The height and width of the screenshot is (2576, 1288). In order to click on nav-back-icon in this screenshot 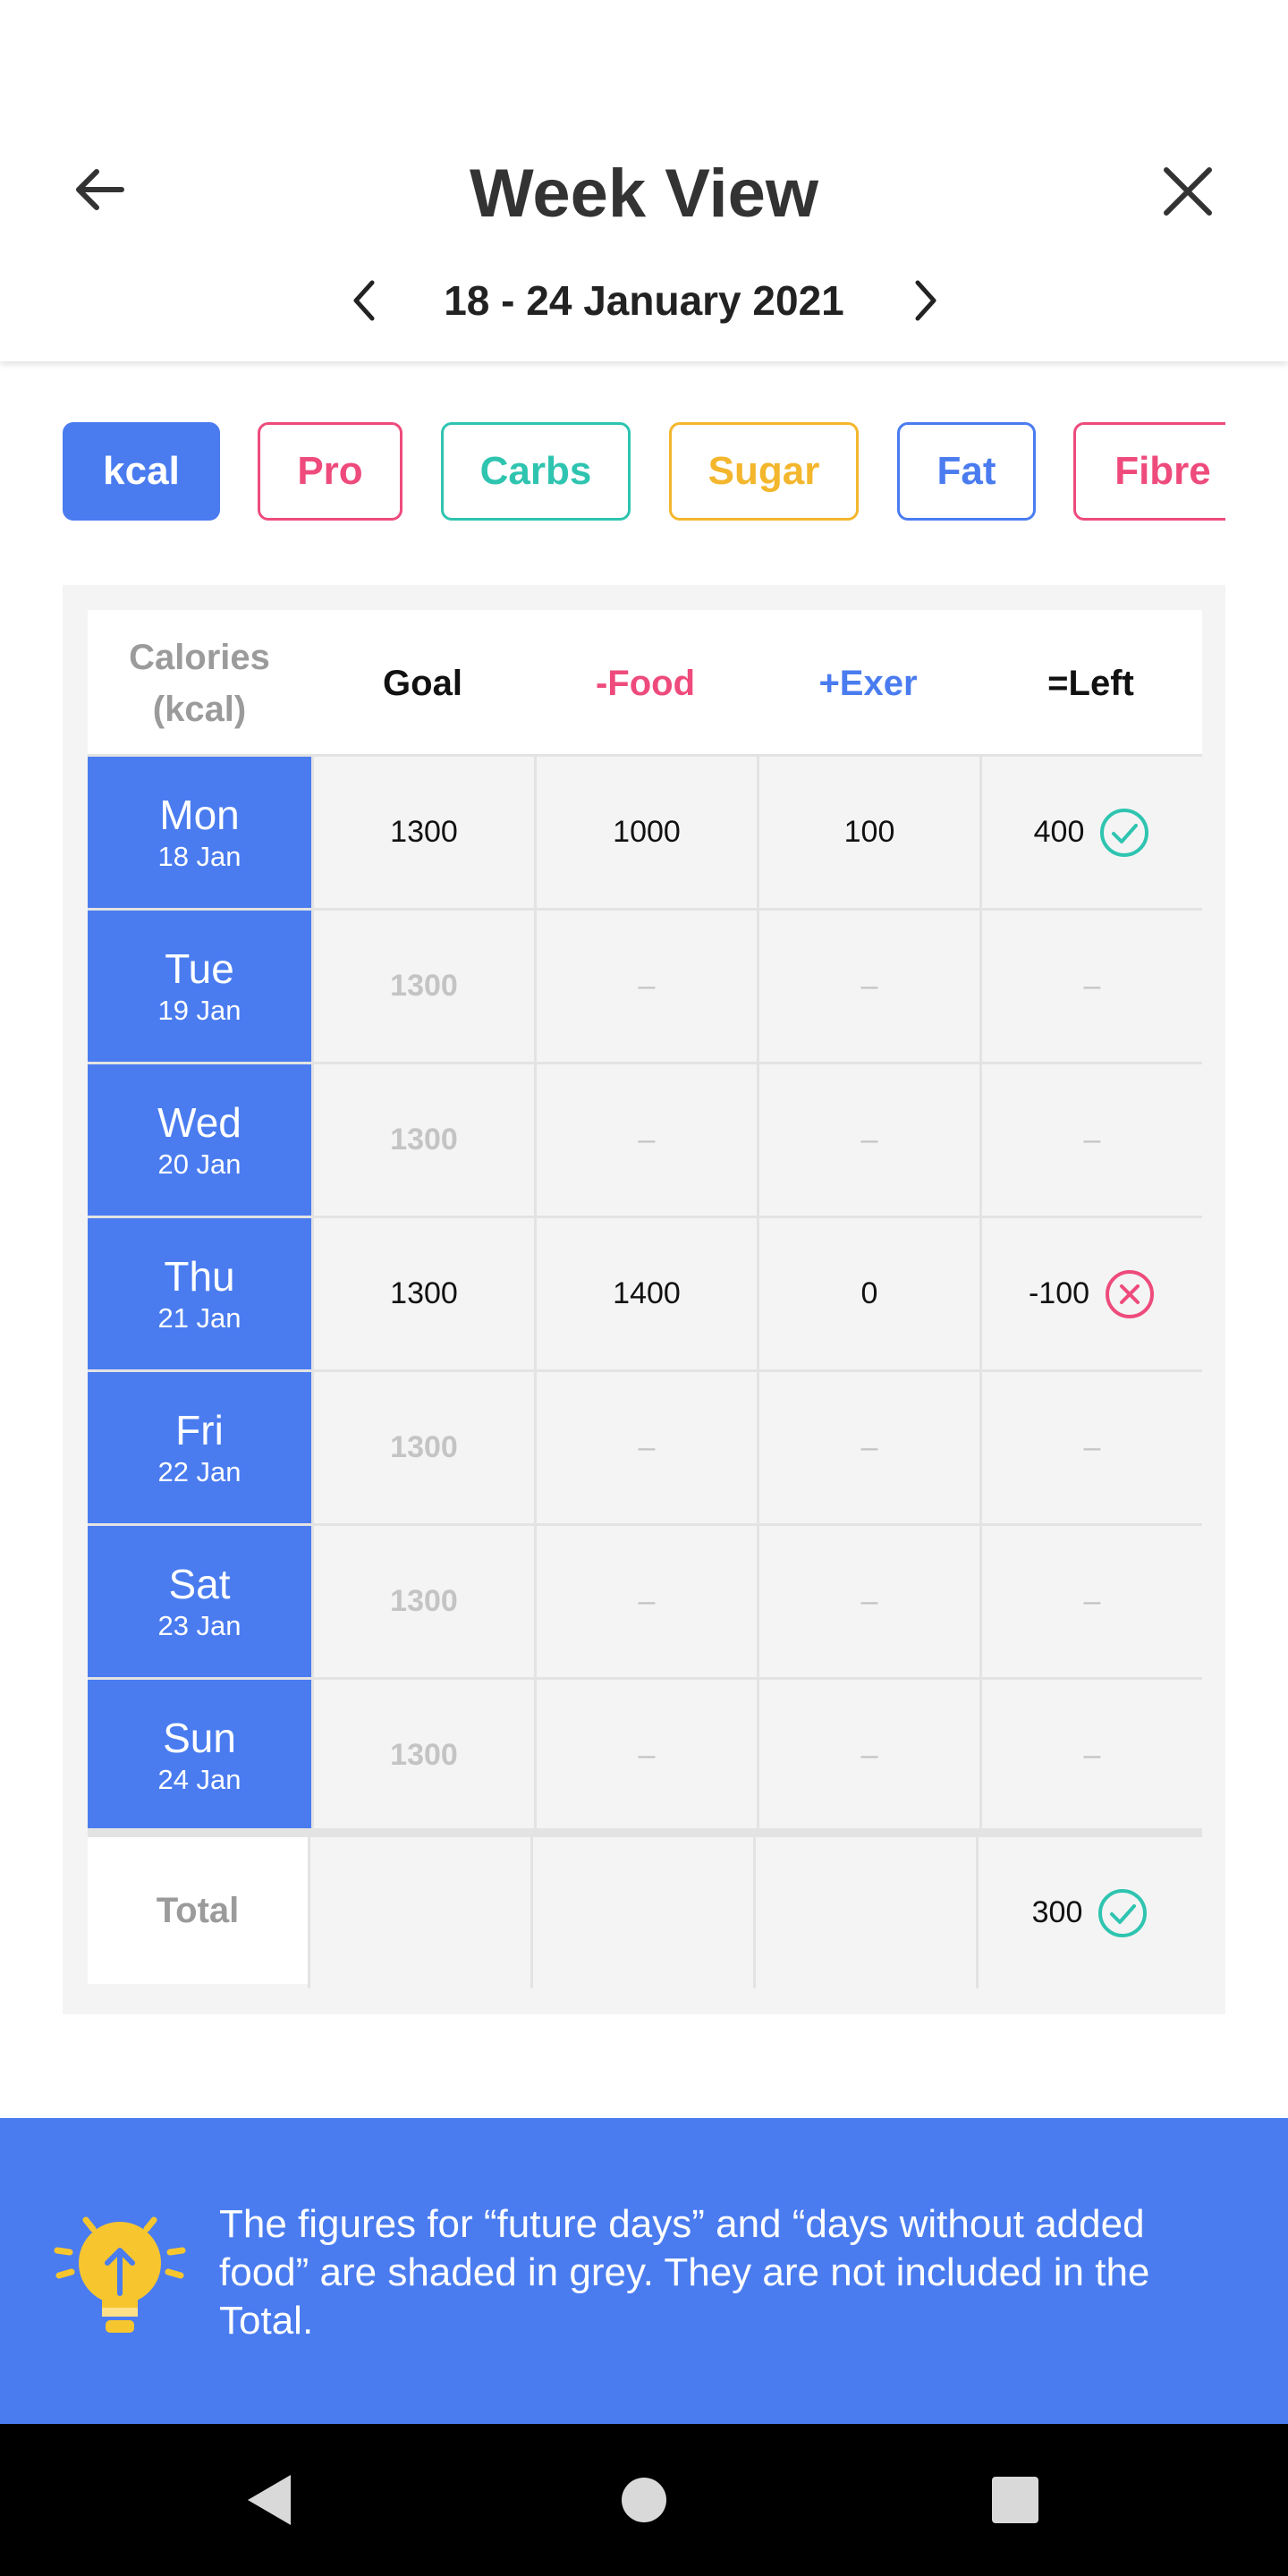, I will do `click(269, 2500)`.